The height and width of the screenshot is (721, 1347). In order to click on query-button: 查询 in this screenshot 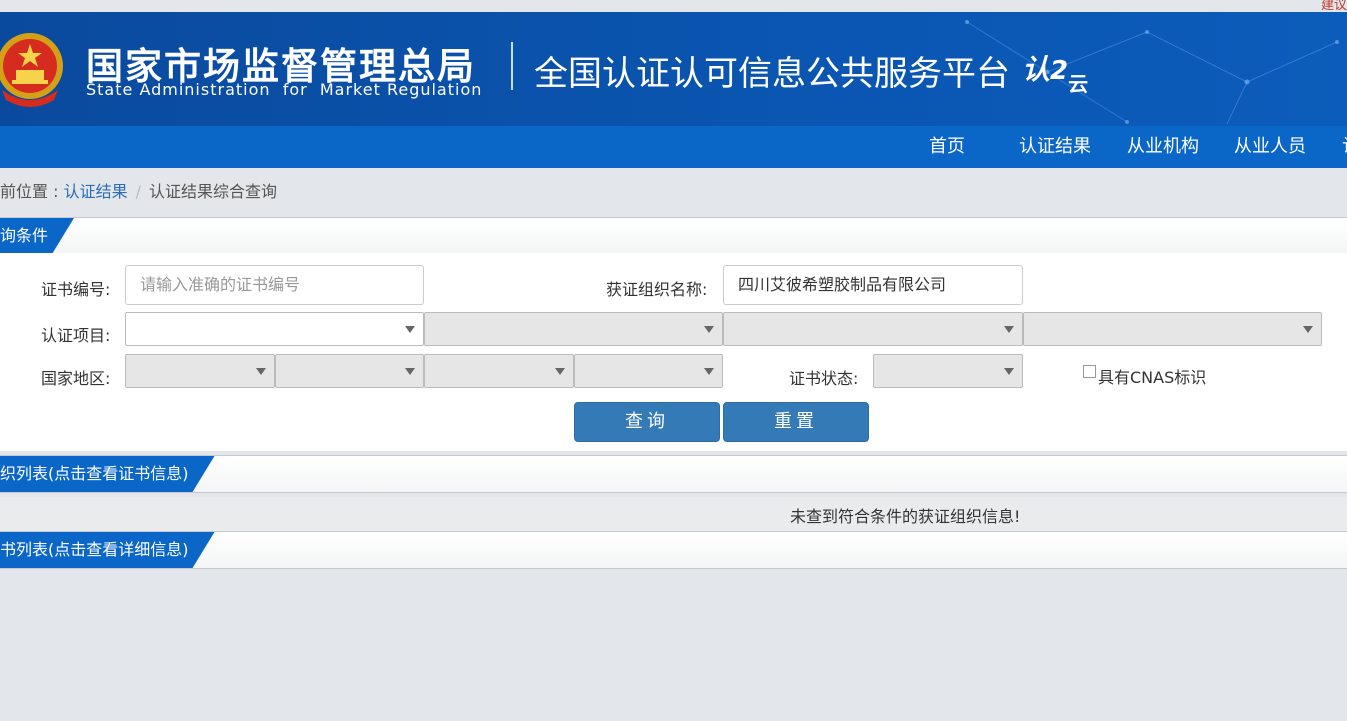, I will do `click(647, 422)`.